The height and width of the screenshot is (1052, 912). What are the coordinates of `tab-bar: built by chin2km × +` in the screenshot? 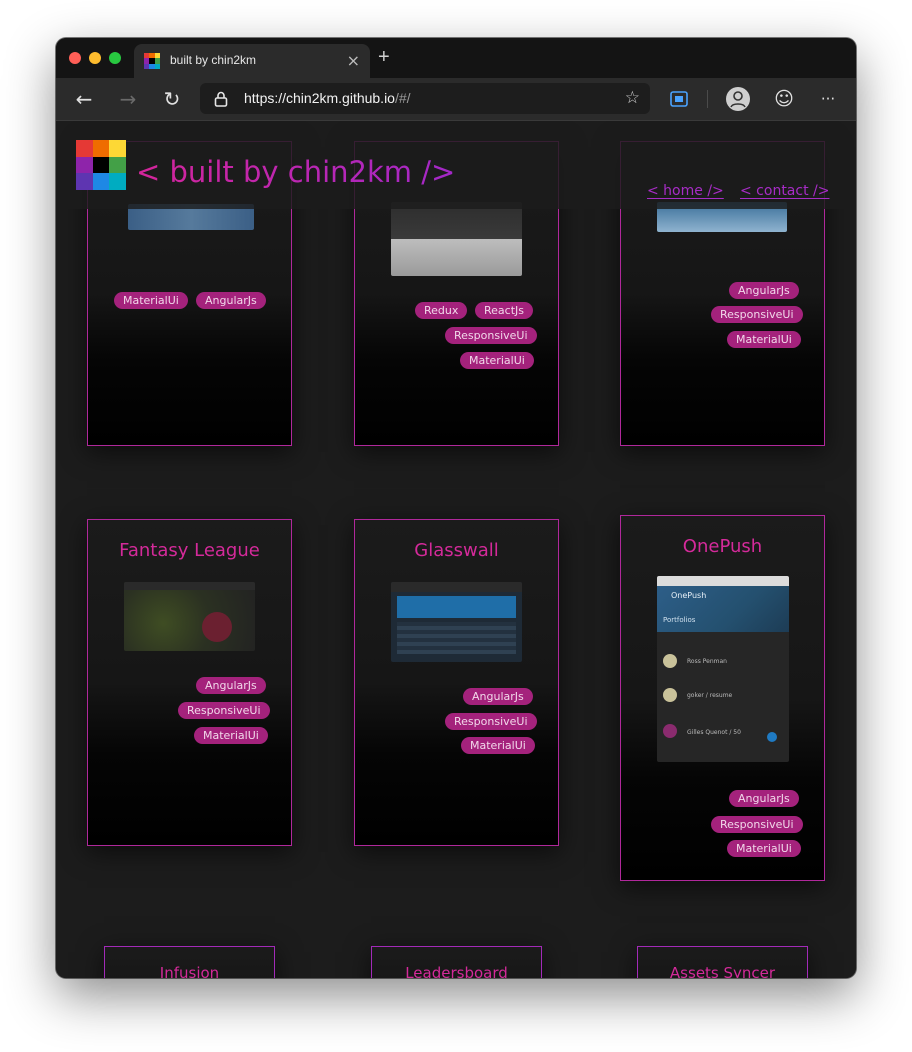 It's located at (456, 58).